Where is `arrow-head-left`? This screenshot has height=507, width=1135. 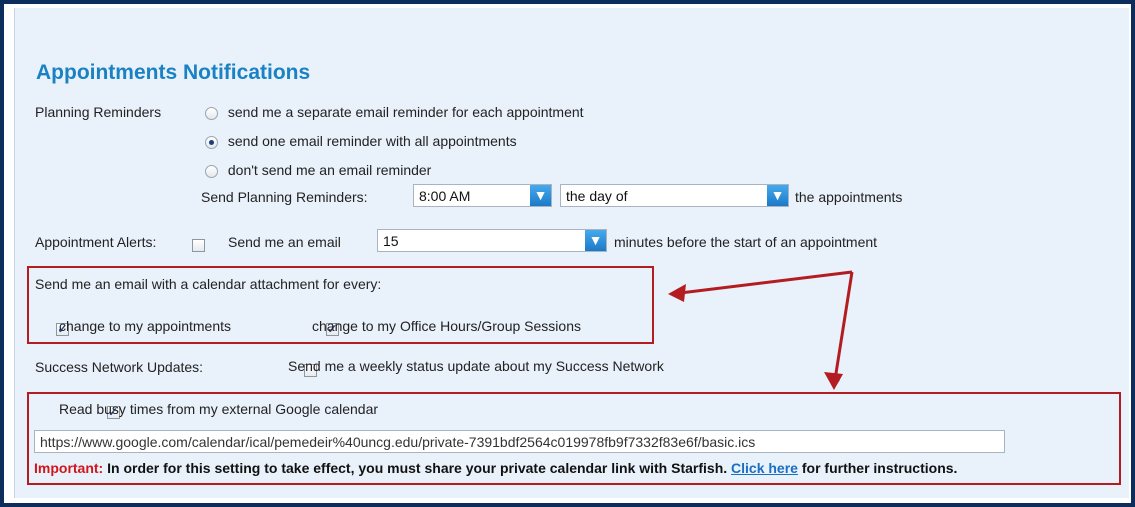
arrow-head-left is located at coordinates (677, 293).